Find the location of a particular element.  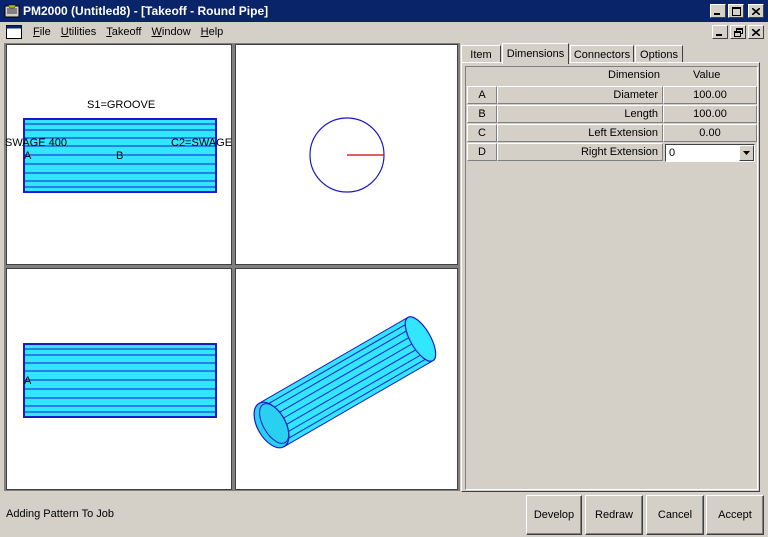

menu-file: File is located at coordinates (42, 32).